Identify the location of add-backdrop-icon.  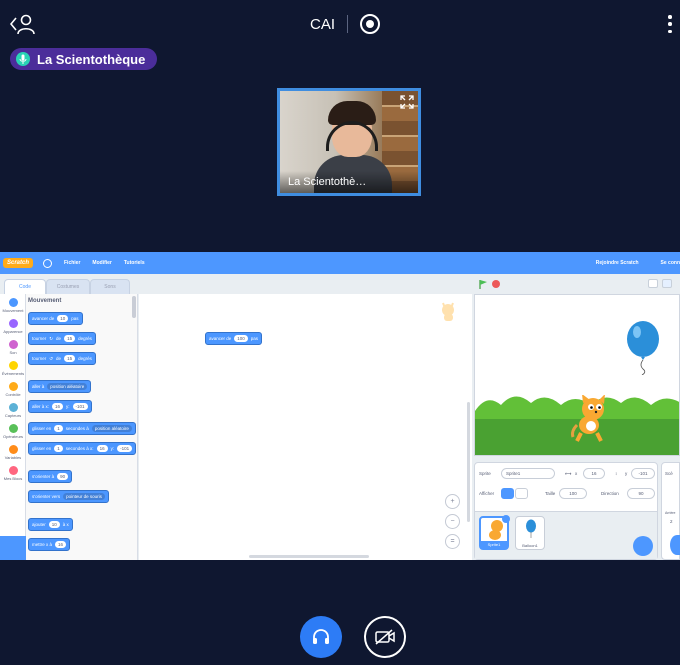
(675, 545).